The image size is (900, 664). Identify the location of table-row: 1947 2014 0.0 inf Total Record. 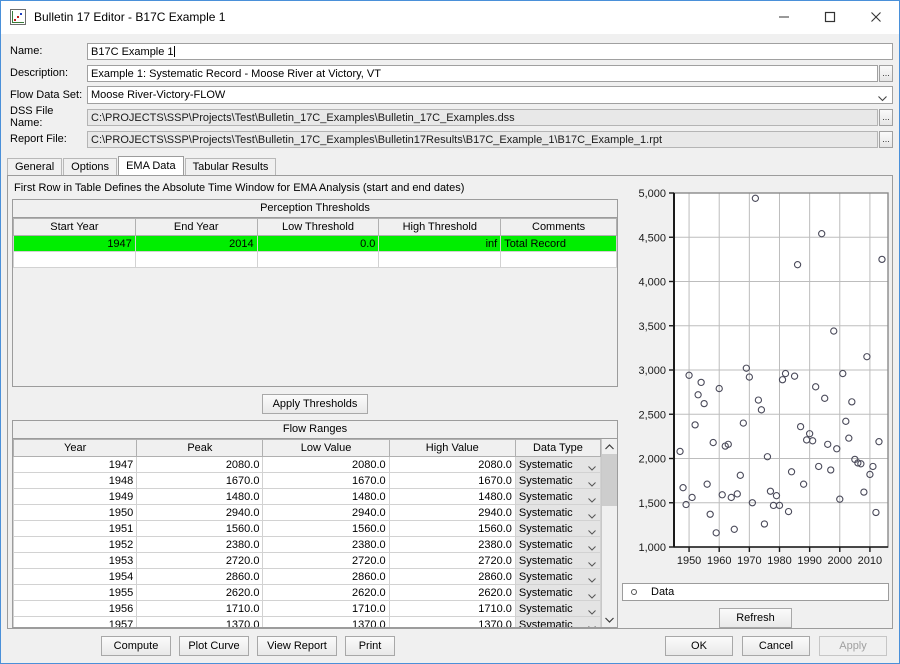
(315, 243).